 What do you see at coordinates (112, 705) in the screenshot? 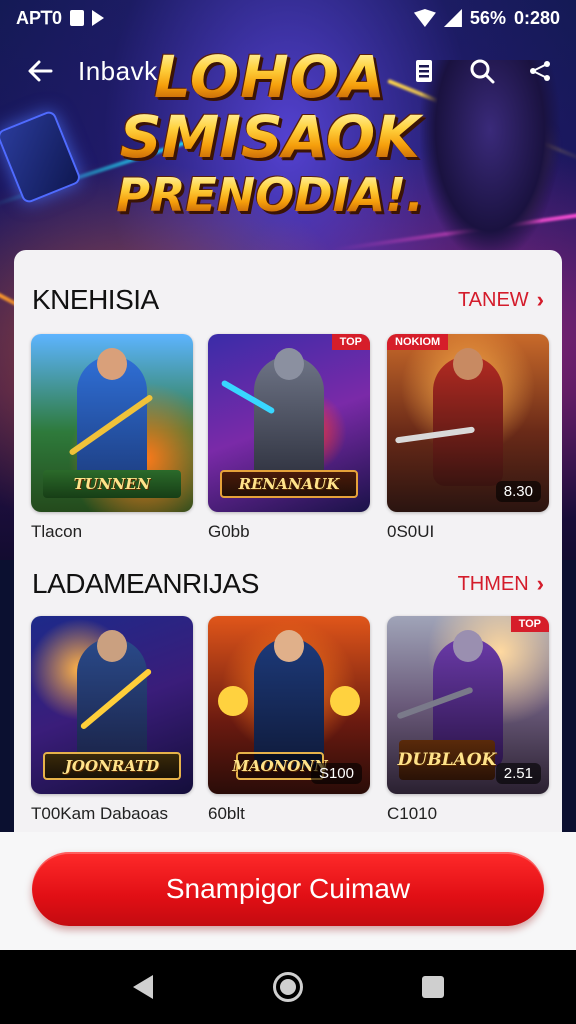
I see `game-thumbnail: JOONRATD` at bounding box center [112, 705].